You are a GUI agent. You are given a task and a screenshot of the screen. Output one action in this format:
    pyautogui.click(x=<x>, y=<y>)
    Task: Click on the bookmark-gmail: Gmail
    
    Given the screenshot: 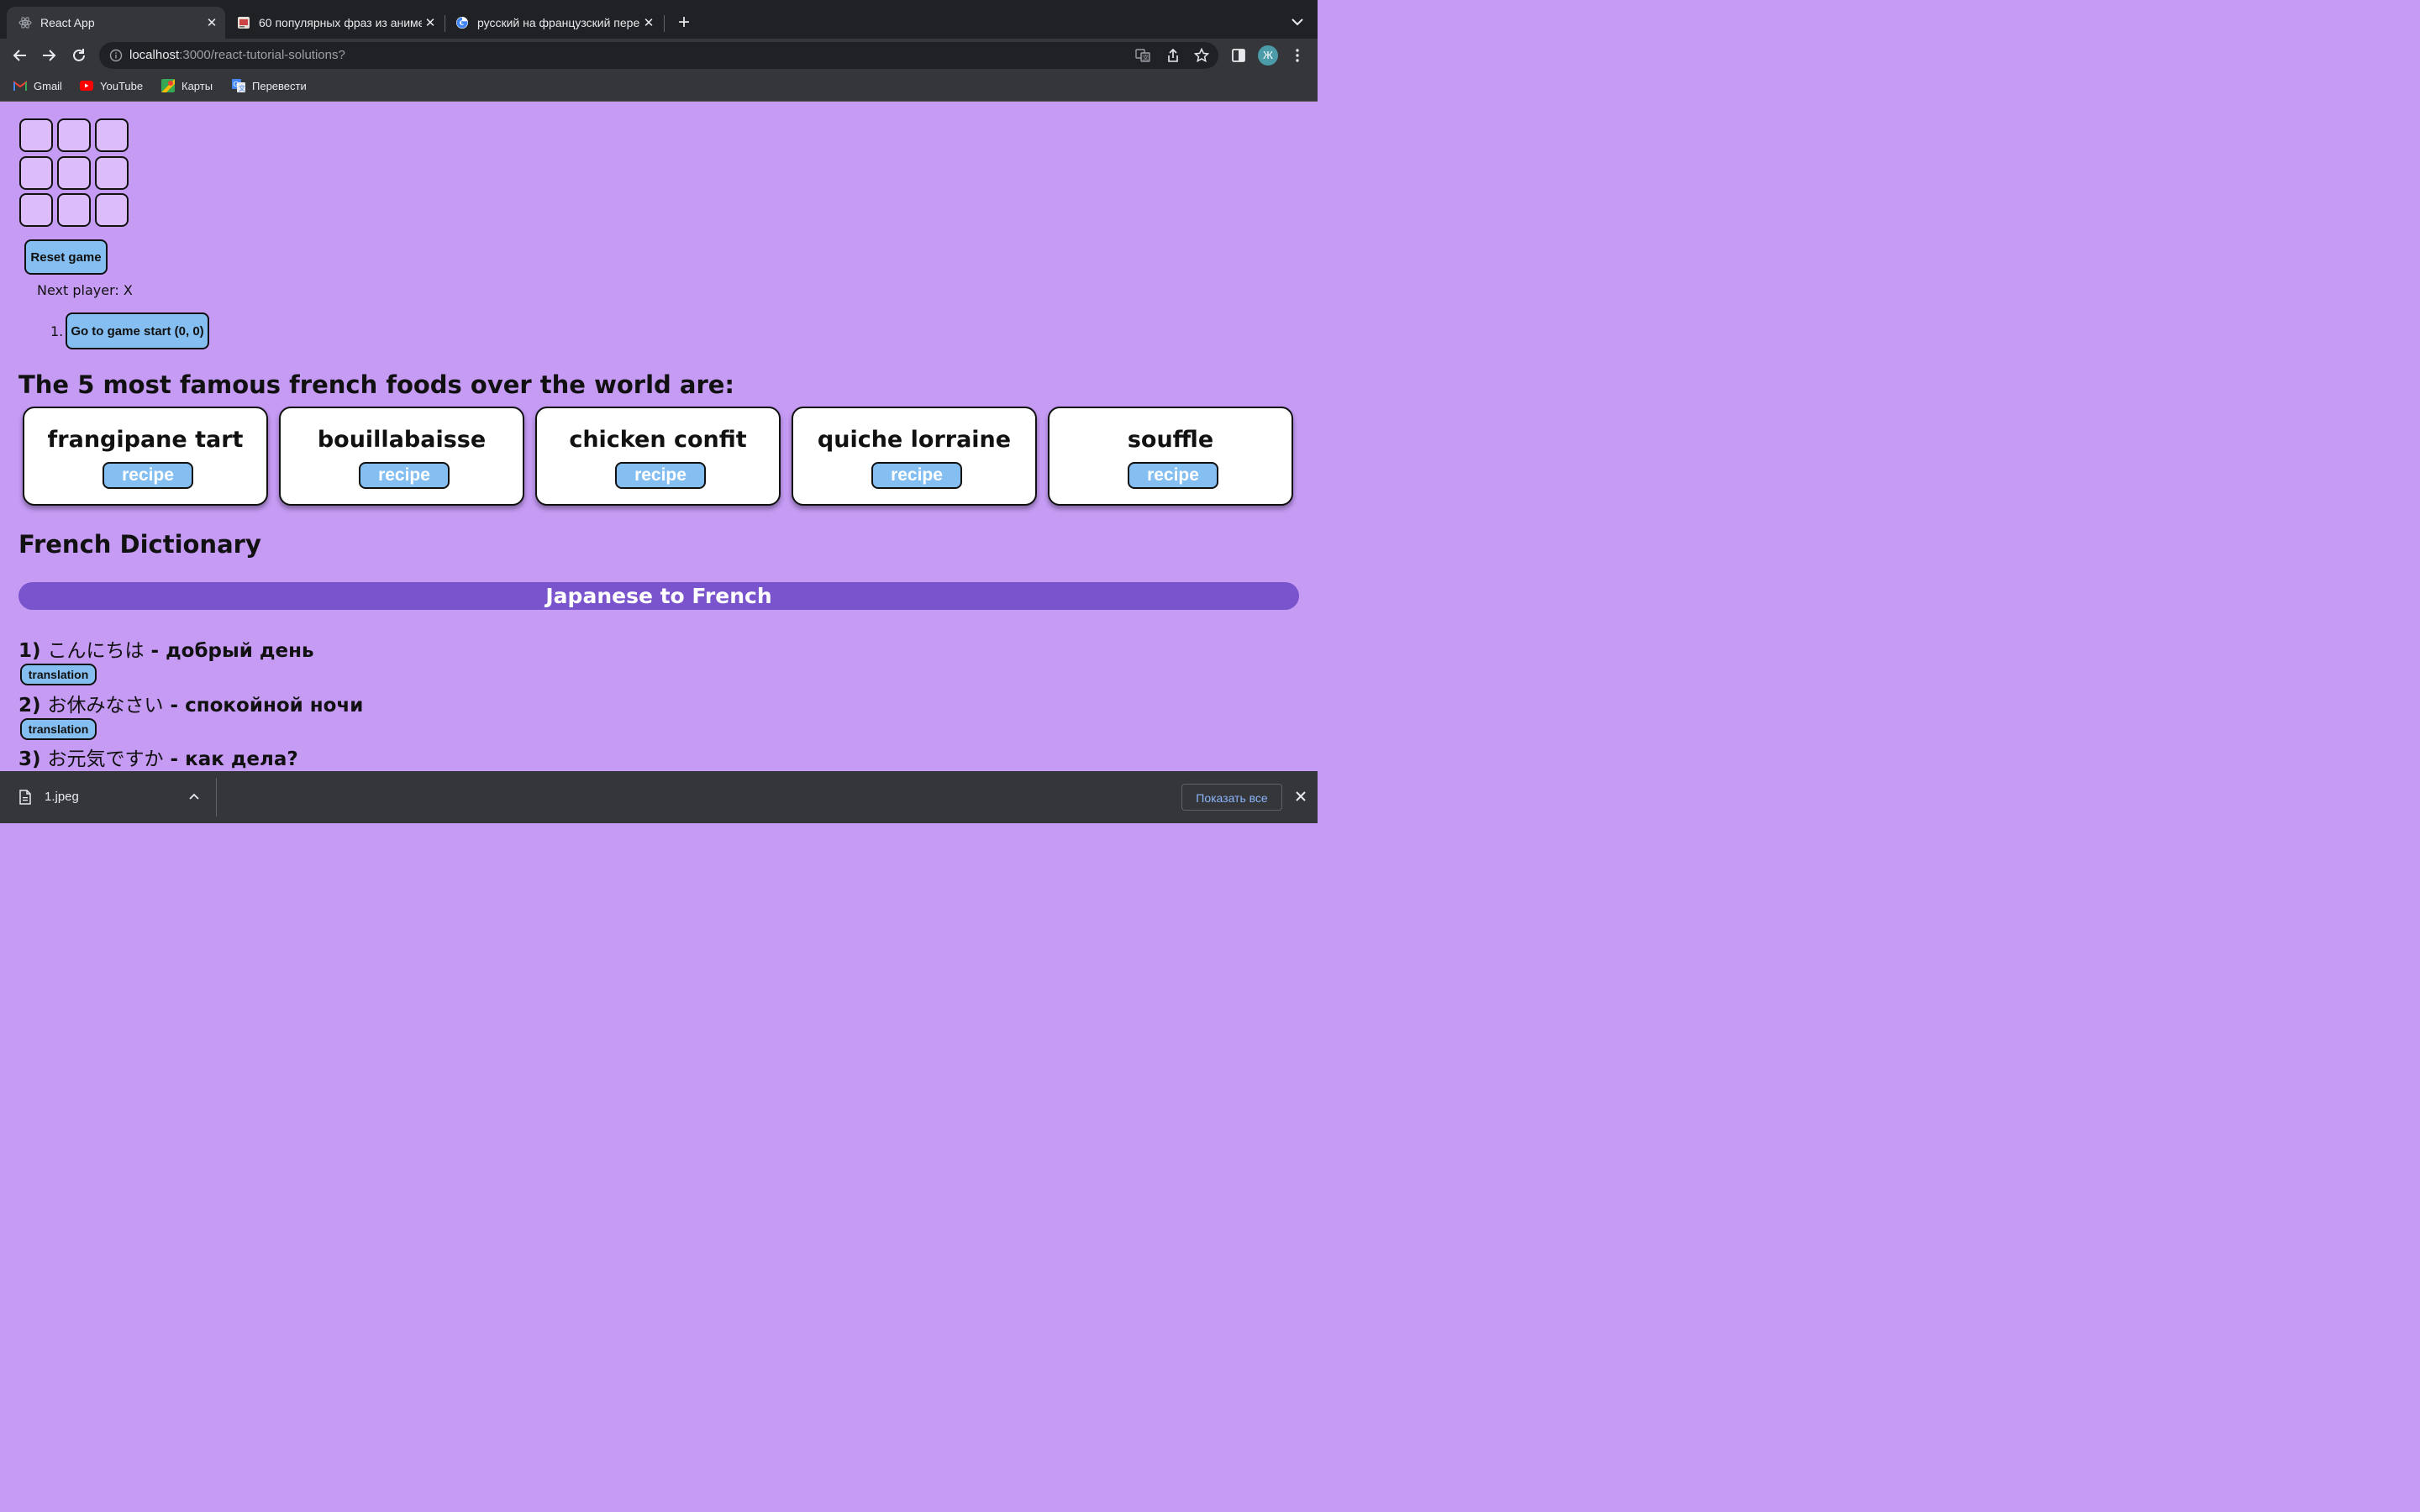 What is the action you would take?
    pyautogui.click(x=37, y=85)
    